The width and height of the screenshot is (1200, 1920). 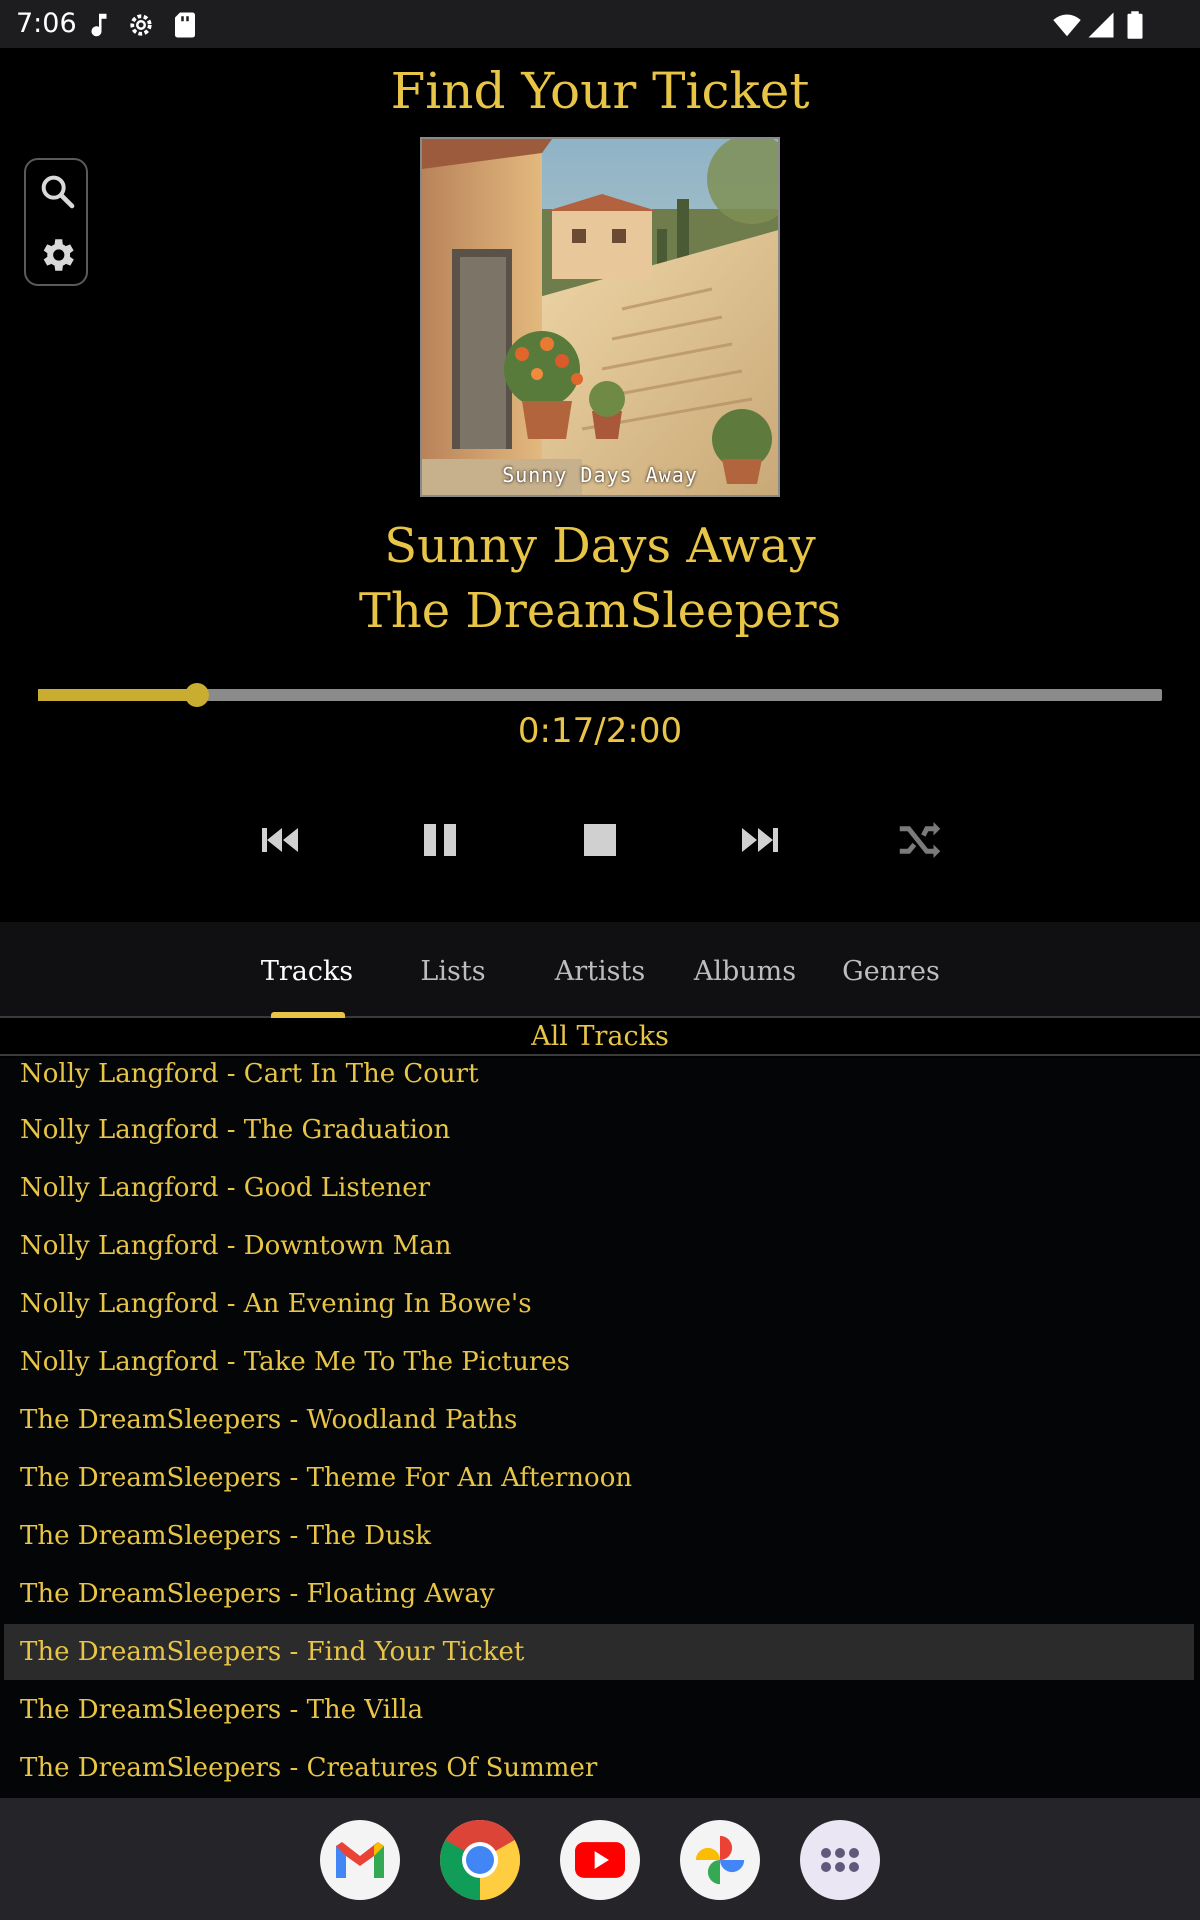 I want to click on next-button, so click(x=760, y=840).